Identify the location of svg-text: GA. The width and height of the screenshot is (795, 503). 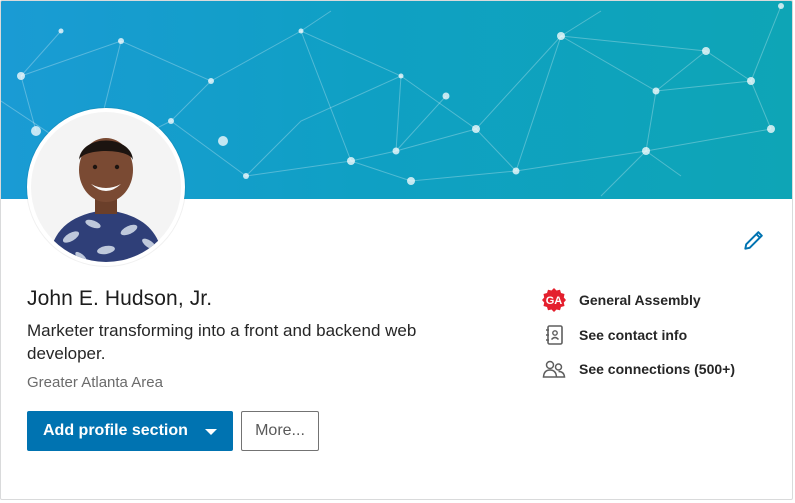
(554, 301).